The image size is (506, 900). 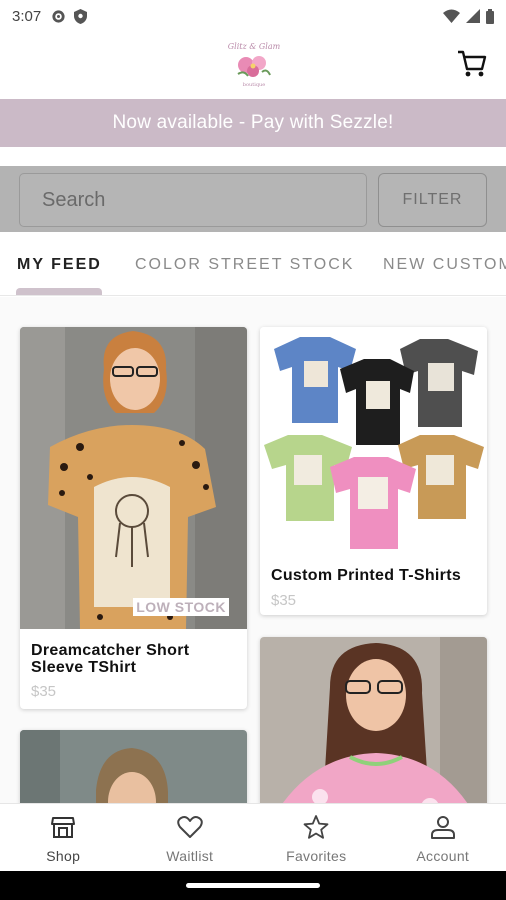 What do you see at coordinates (81, 16) in the screenshot?
I see `shield-icon` at bounding box center [81, 16].